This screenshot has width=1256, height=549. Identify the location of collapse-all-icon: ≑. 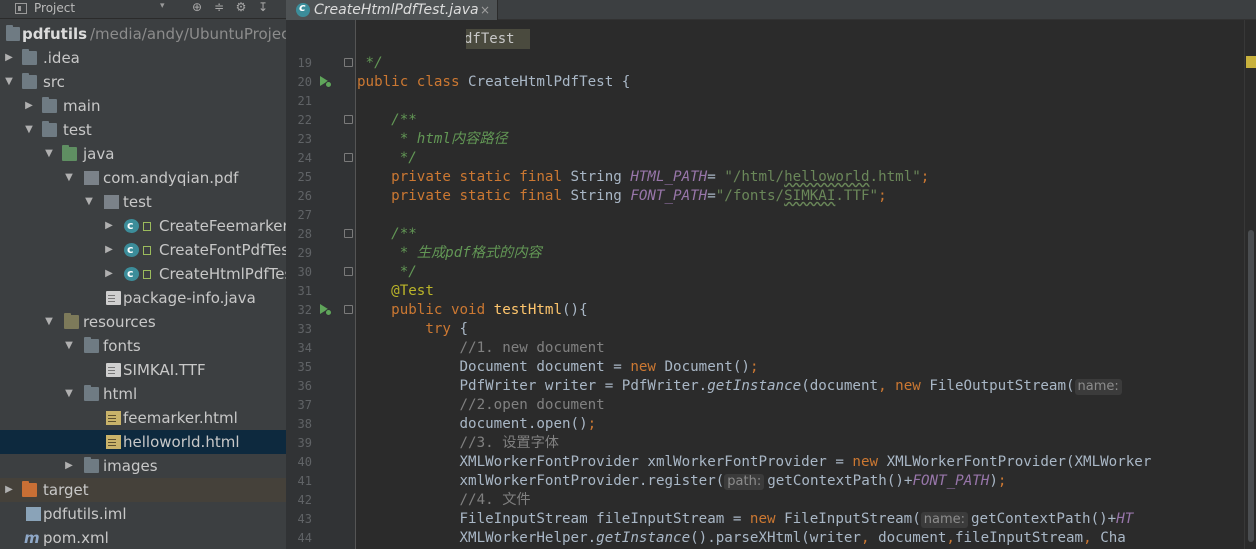
(219, 7).